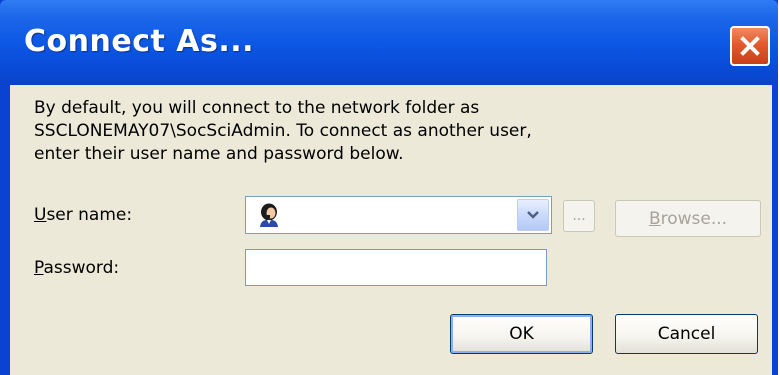 The image size is (780, 375). I want to click on username-dropdown-button, so click(533, 215).